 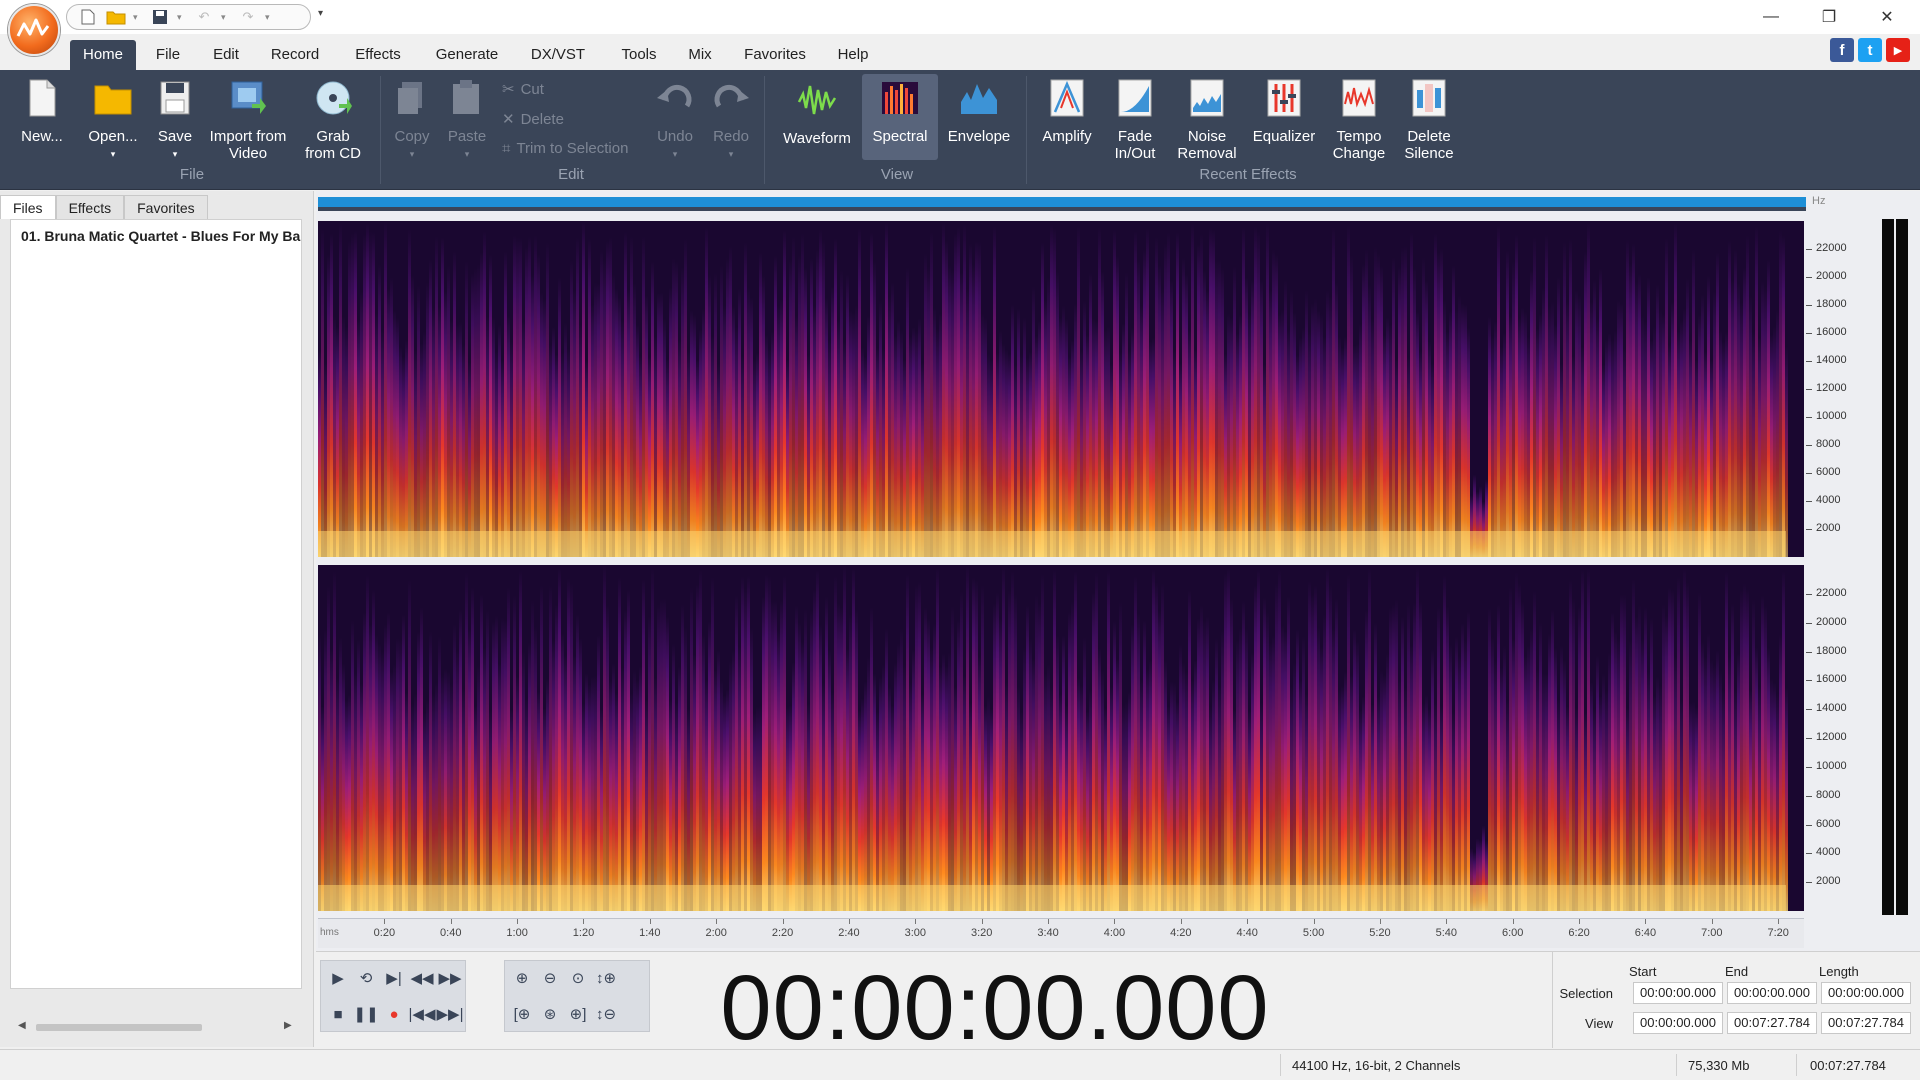 What do you see at coordinates (565, 148) in the screenshot?
I see `trim-to-selection-button: ⌗ Trim to Selection` at bounding box center [565, 148].